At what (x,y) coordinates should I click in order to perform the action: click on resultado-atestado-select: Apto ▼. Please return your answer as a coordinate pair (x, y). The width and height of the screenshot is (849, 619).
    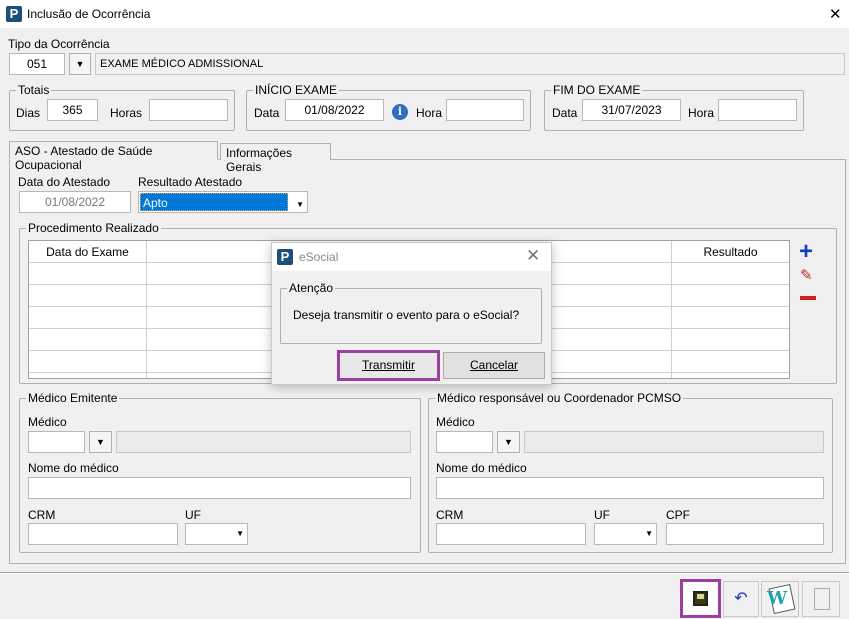
    Looking at the image, I should click on (223, 202).